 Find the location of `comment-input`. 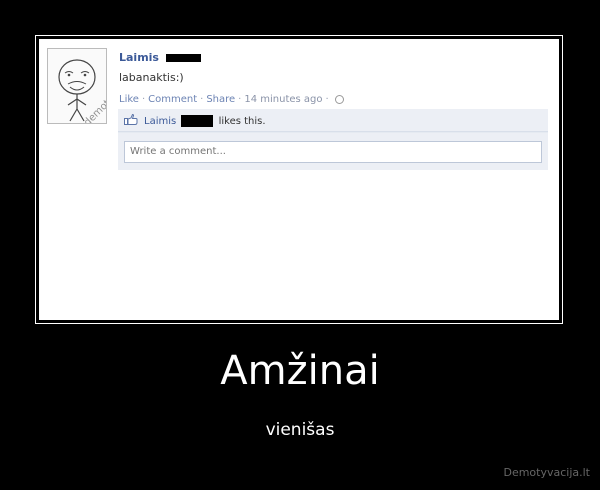

comment-input is located at coordinates (333, 151).